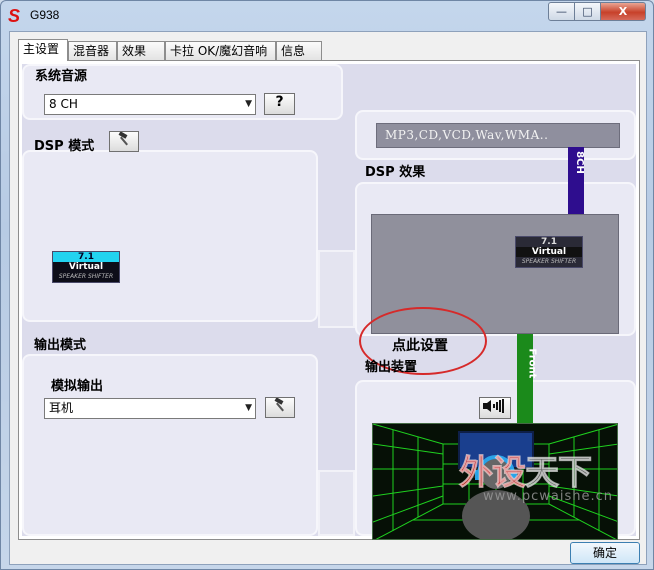 The image size is (654, 570). What do you see at coordinates (14, 16) in the screenshot?
I see `app-logo-icon: S` at bounding box center [14, 16].